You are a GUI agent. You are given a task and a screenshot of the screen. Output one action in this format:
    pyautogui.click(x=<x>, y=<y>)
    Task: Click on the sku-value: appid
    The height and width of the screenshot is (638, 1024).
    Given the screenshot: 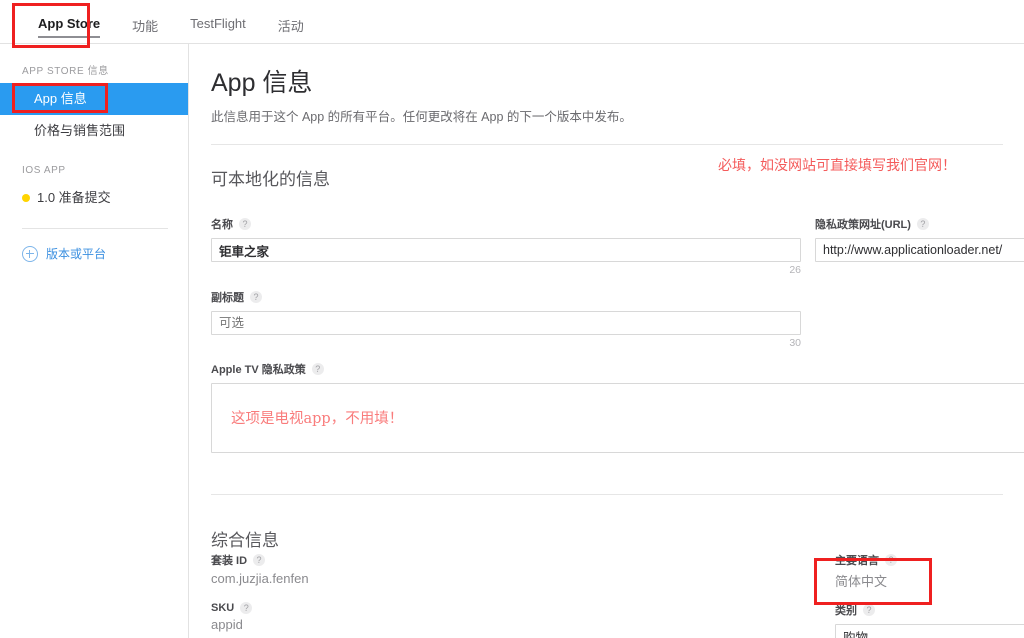 What is the action you would take?
    pyautogui.click(x=227, y=624)
    